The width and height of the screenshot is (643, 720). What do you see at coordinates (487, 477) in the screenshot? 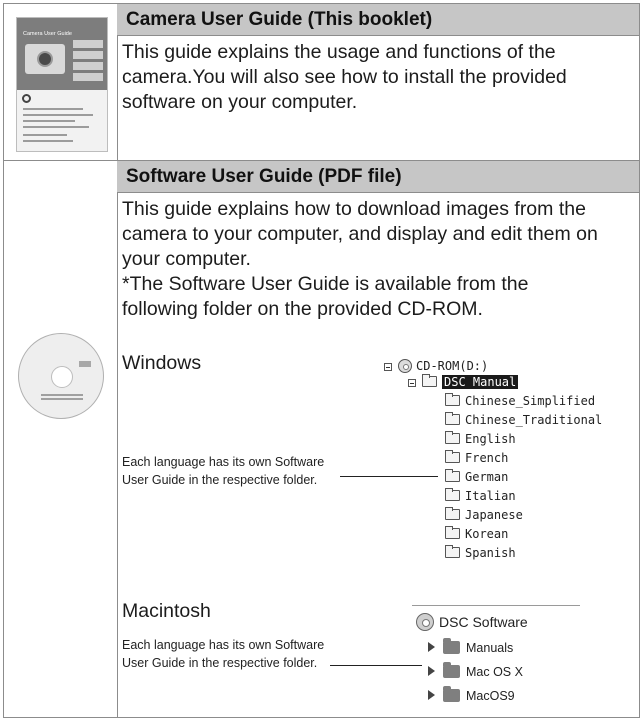
I see `tree-node-label: German` at bounding box center [487, 477].